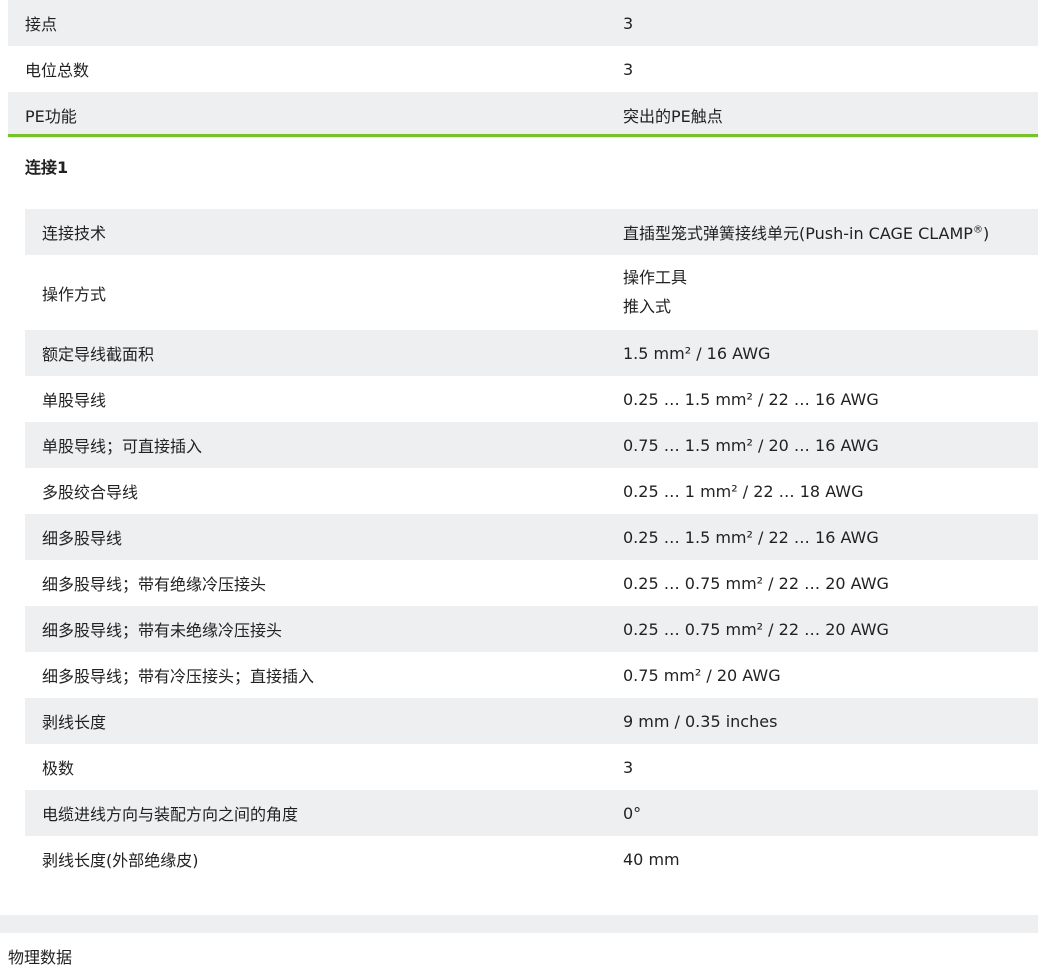 The height and width of the screenshot is (969, 1038). What do you see at coordinates (651, 859) in the screenshot?
I see `property-value: 40 mm` at bounding box center [651, 859].